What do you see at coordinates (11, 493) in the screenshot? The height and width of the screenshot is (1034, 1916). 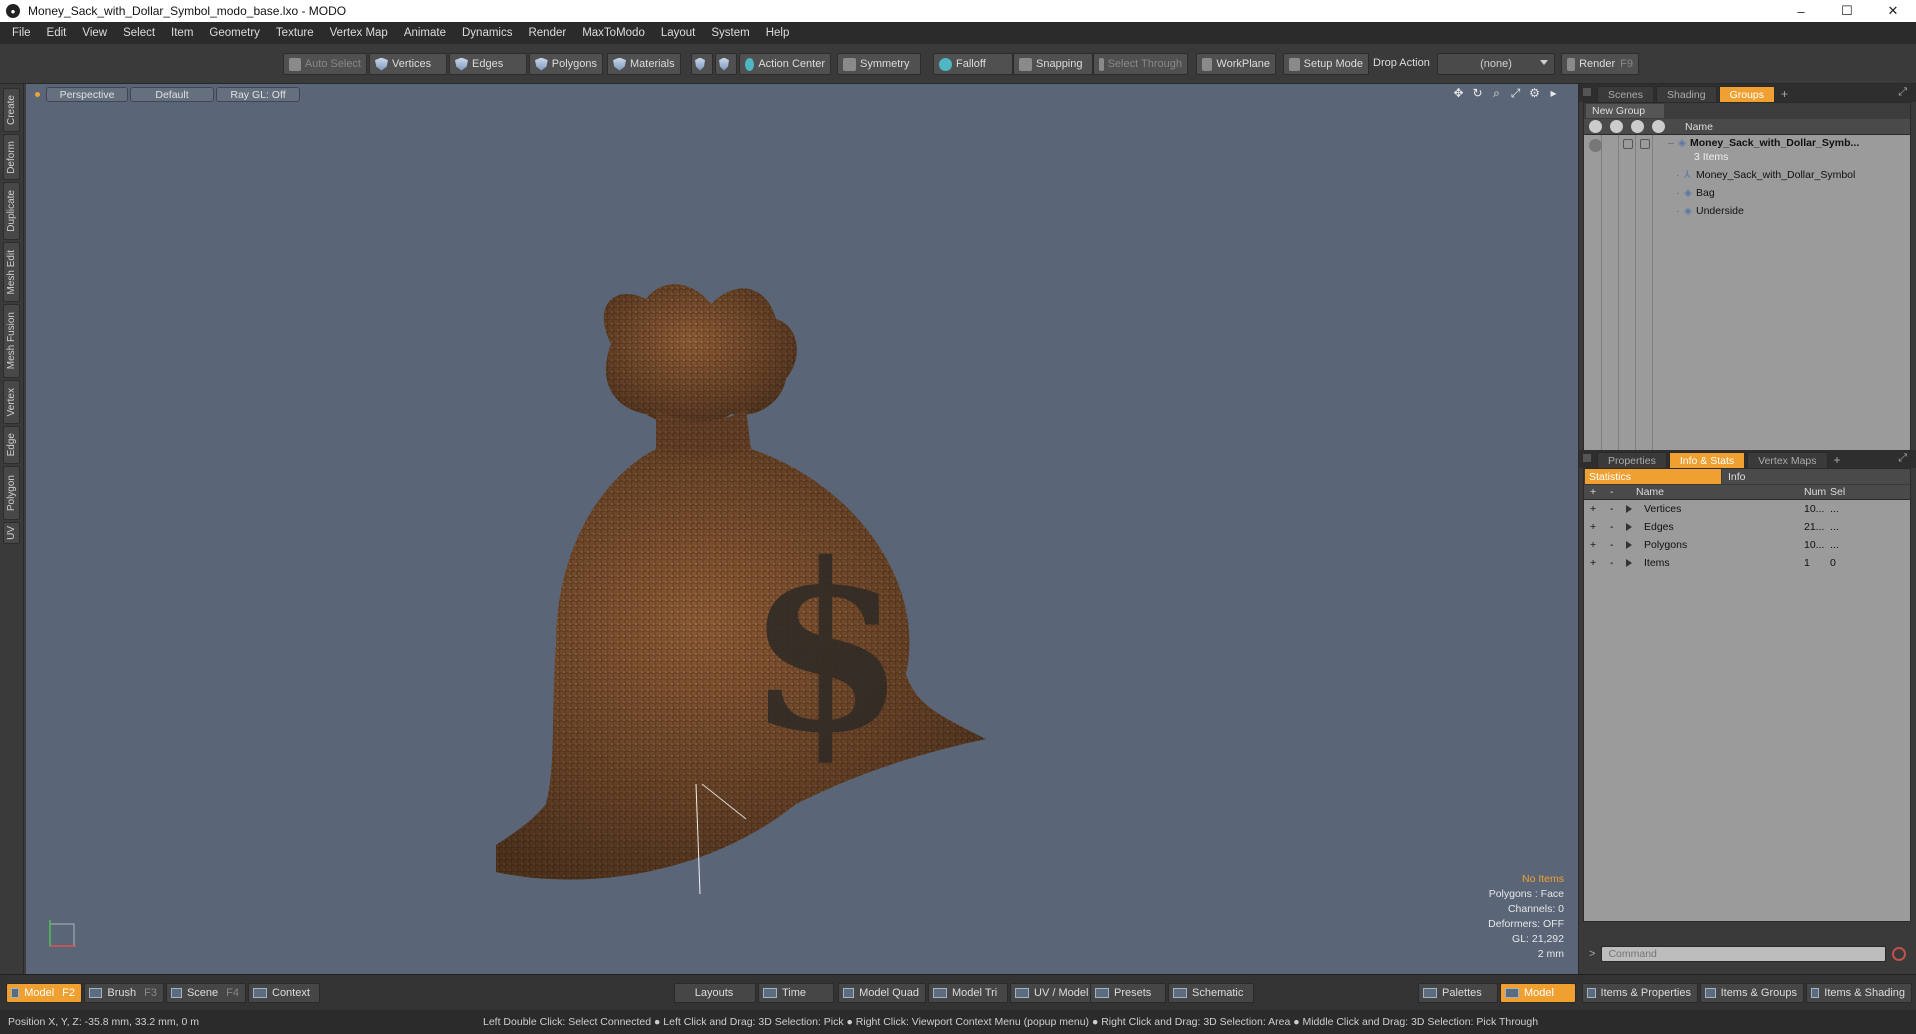 I see `tab-polygon: Polygon` at bounding box center [11, 493].